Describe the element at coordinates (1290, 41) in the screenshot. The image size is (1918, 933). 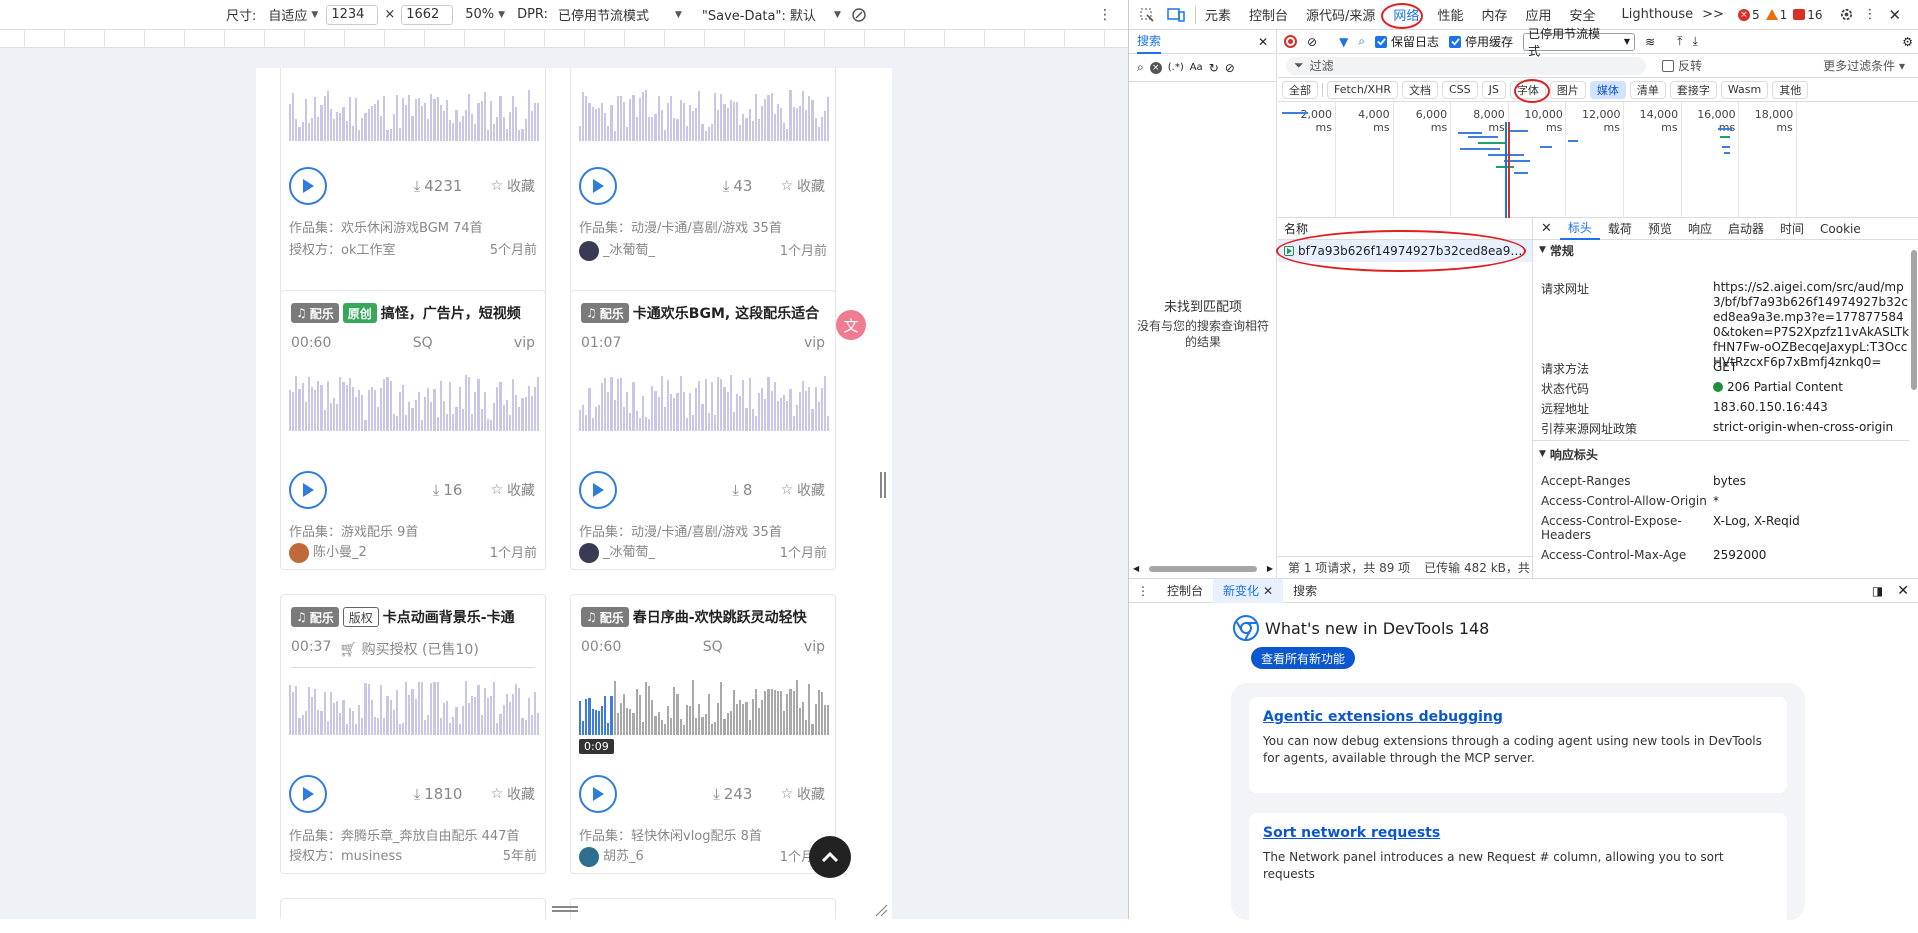
I see `record-icon` at that location.